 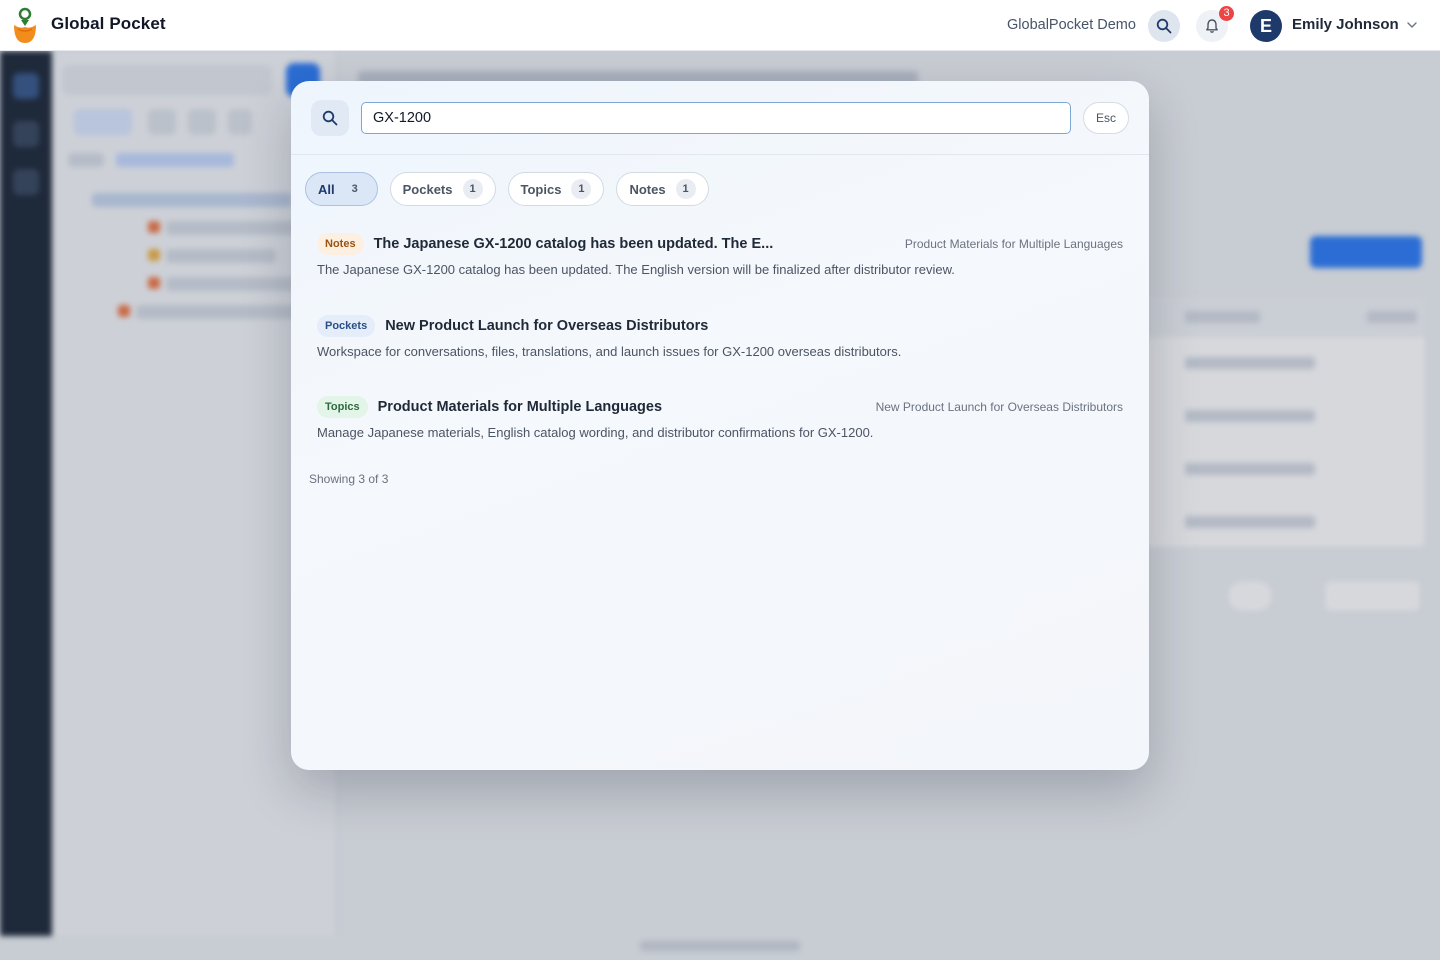 I want to click on tab-label: Pockets, so click(x=427, y=189).